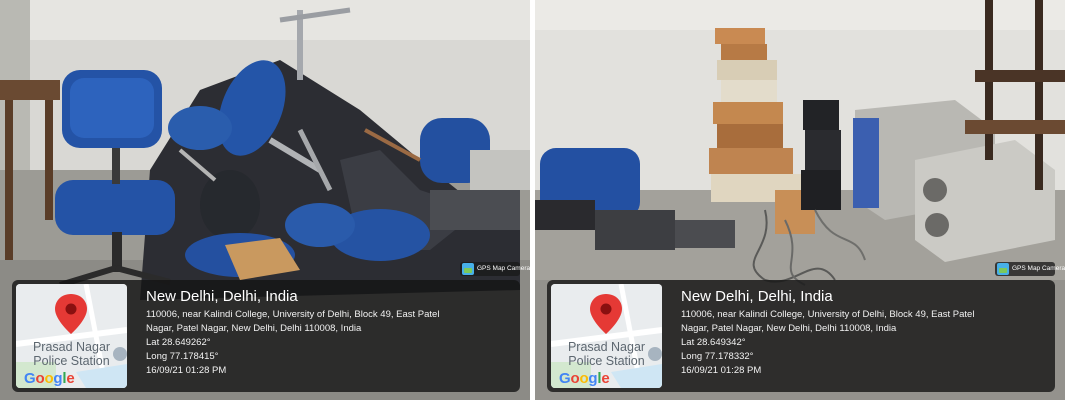  What do you see at coordinates (713, 342) in the screenshot?
I see `latitude: Lat 28.649342°` at bounding box center [713, 342].